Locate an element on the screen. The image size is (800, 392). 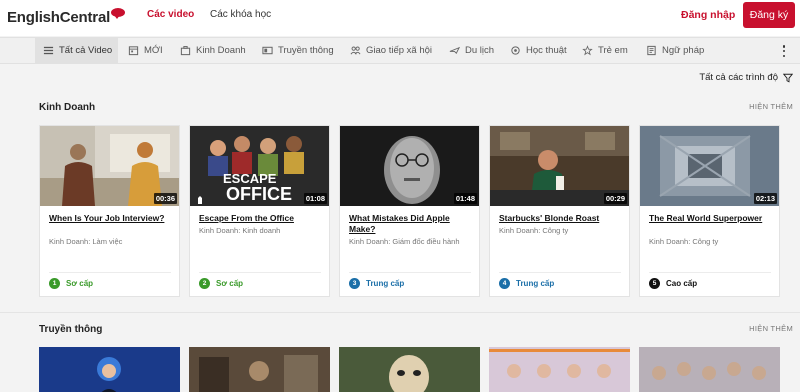
level-number-badge: 2 is located at coordinates (204, 283).